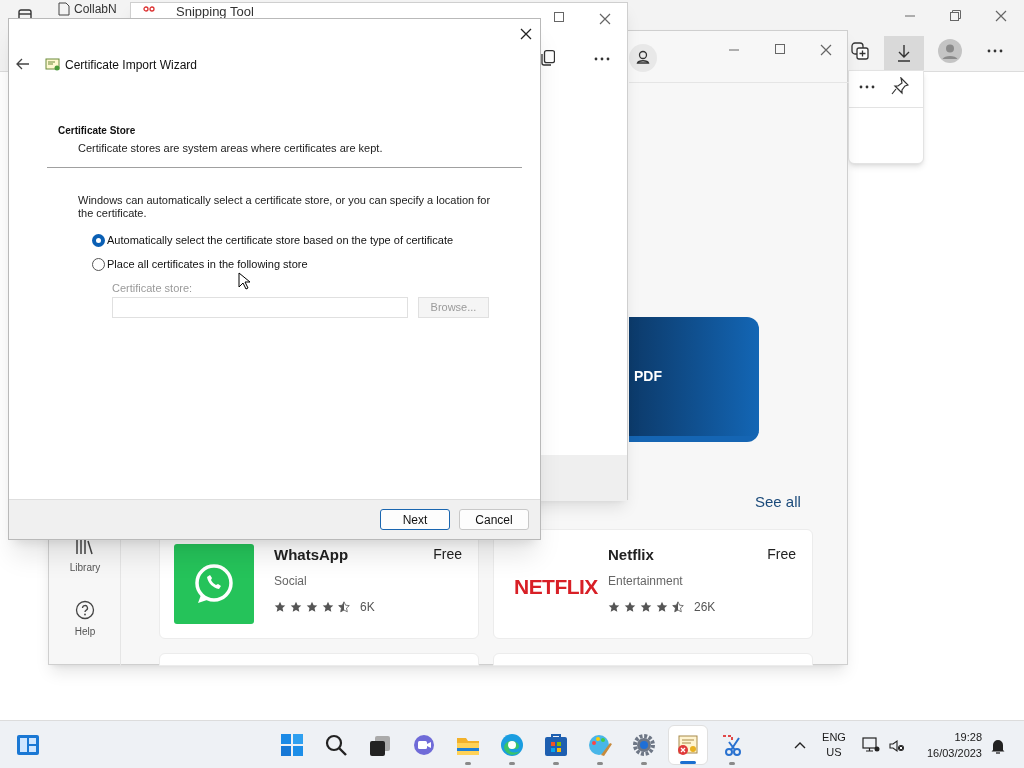 This screenshot has height=768, width=1024. What do you see at coordinates (644, 745) in the screenshot?
I see `settings-icon` at bounding box center [644, 745].